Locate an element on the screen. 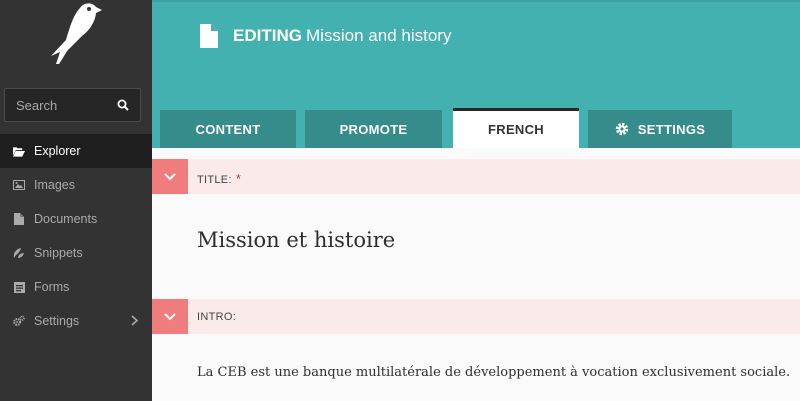 The image size is (800, 401). sidebar-item-documents: Documents is located at coordinates (76, 219).